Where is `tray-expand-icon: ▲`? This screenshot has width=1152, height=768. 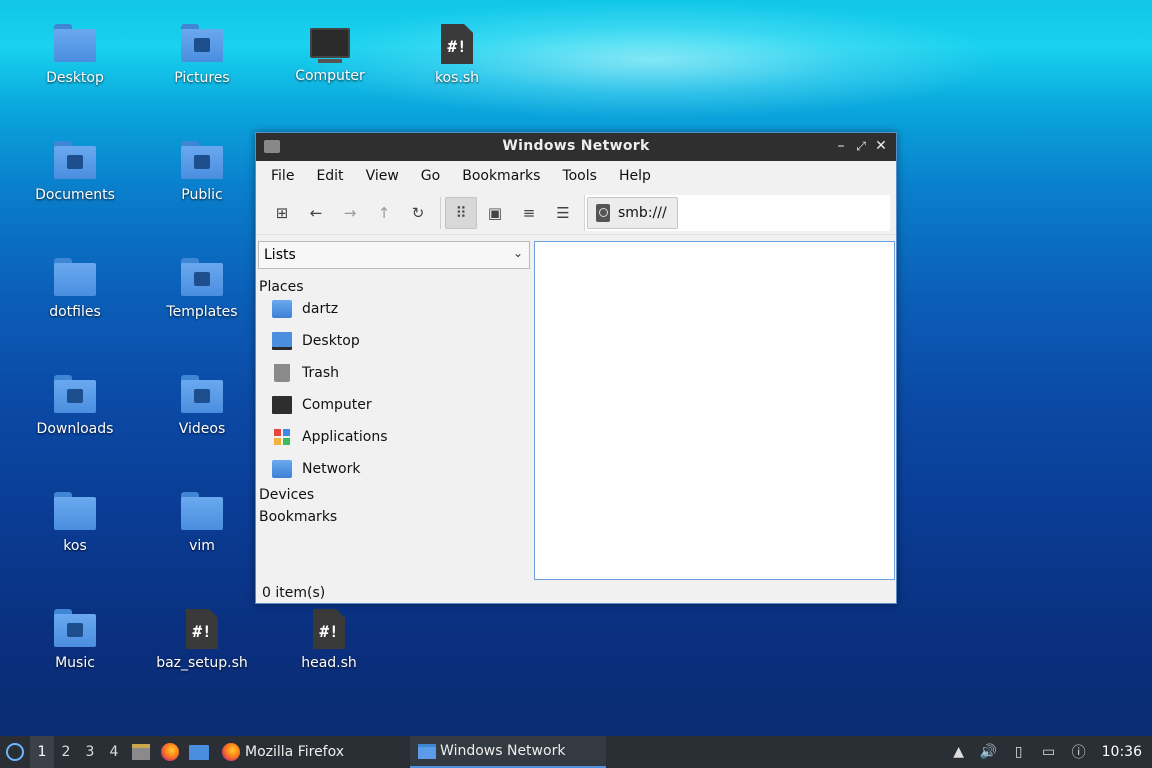 tray-expand-icon: ▲ is located at coordinates (959, 752).